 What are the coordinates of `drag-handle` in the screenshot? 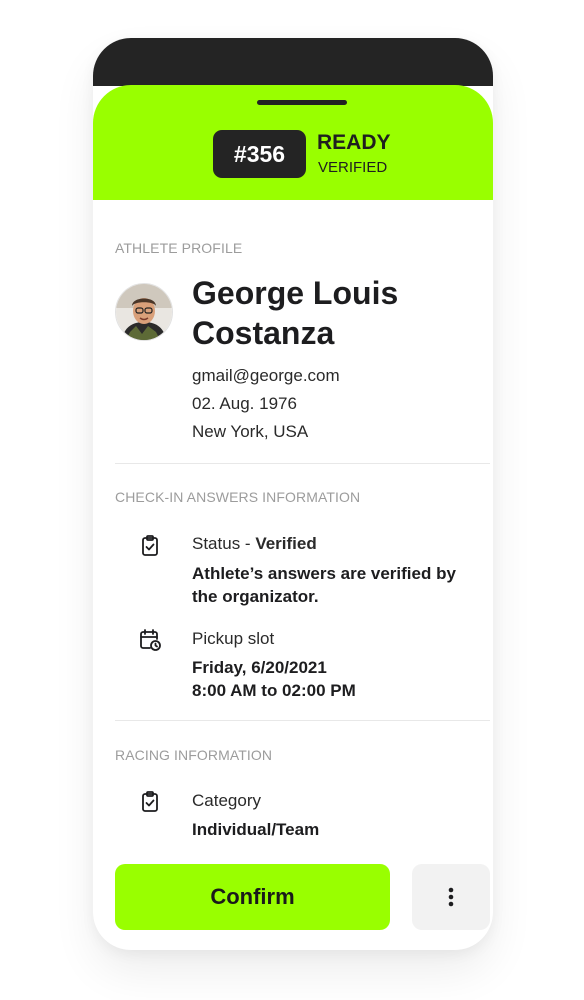 It's located at (302, 102).